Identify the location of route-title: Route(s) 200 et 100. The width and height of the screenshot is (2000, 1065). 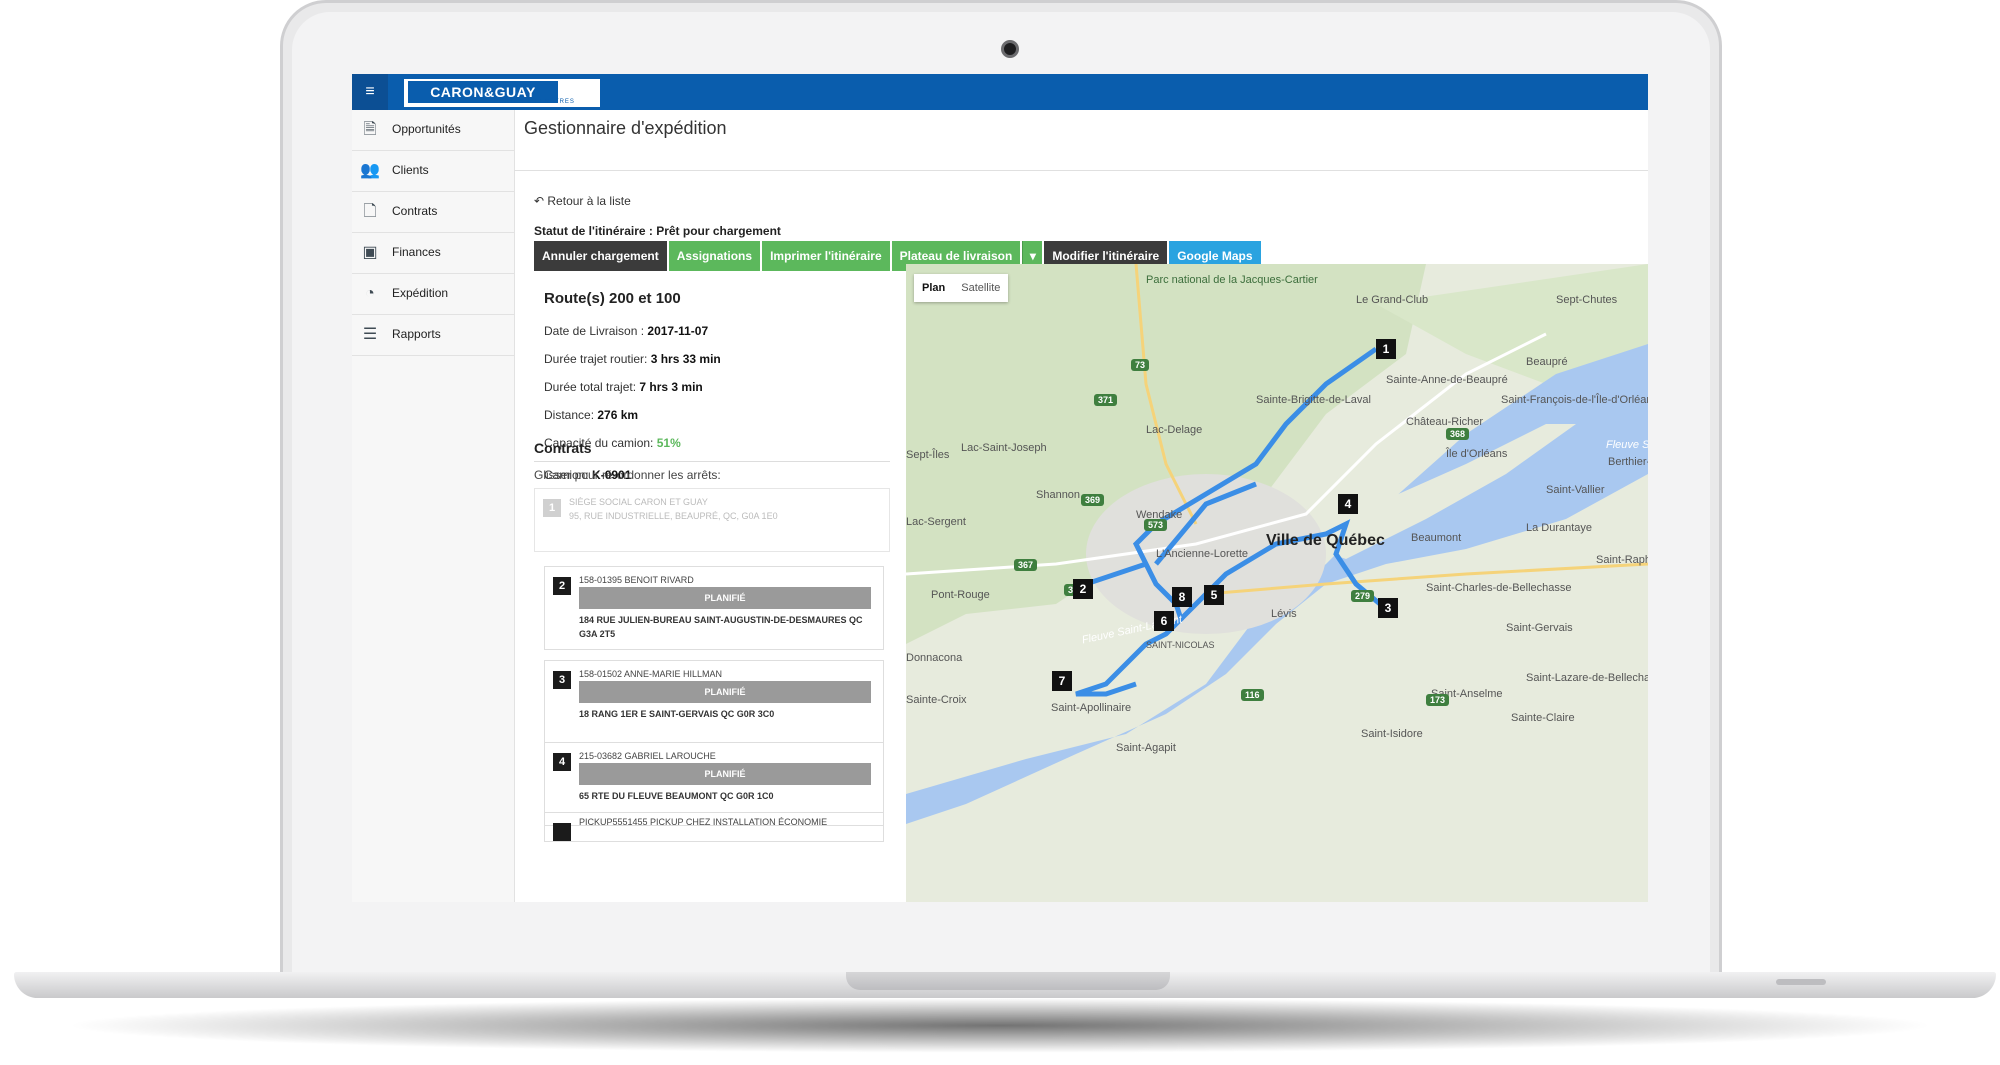
(612, 298).